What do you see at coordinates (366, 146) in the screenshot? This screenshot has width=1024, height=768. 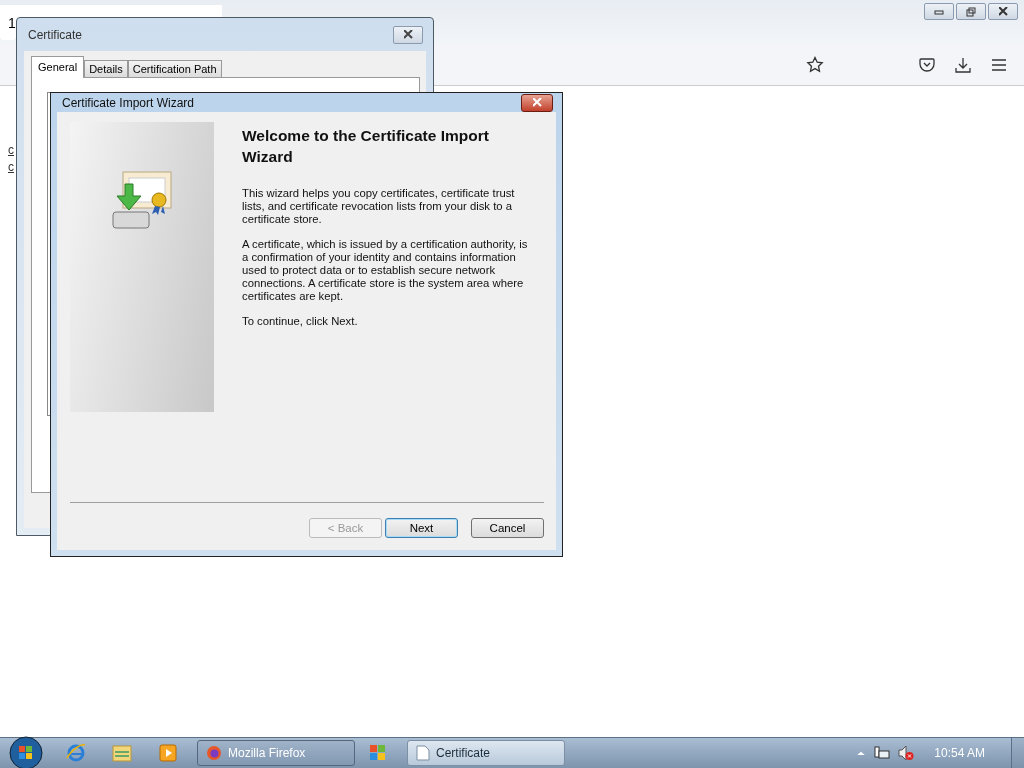 I see `wizard-heading: Welcome to the Certificate Import Wizard` at bounding box center [366, 146].